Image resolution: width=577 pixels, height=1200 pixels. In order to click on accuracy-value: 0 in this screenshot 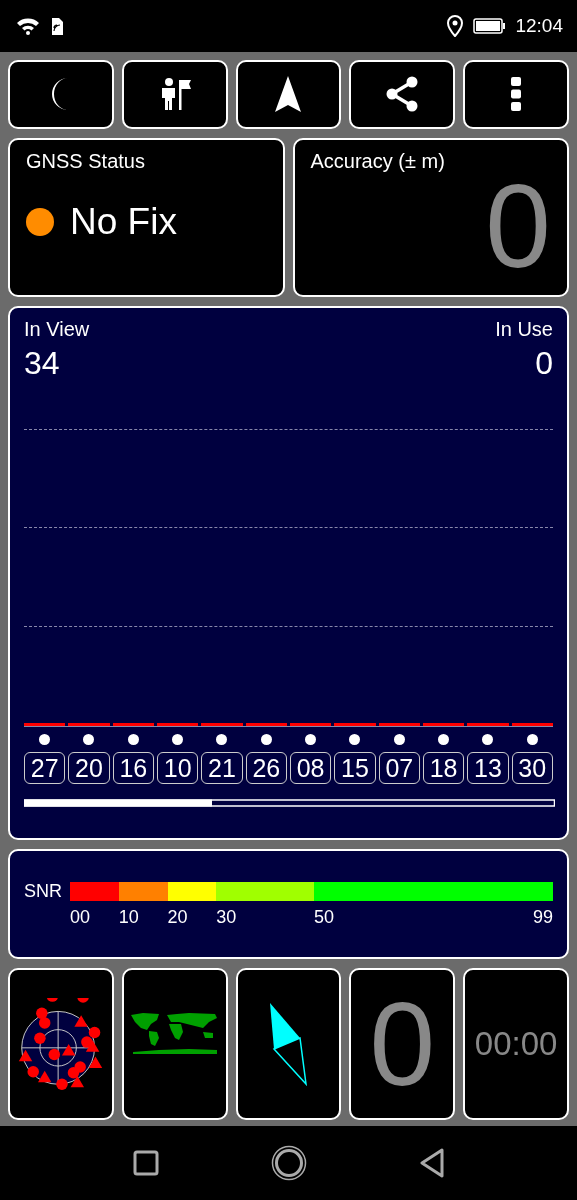, I will do `click(518, 225)`.